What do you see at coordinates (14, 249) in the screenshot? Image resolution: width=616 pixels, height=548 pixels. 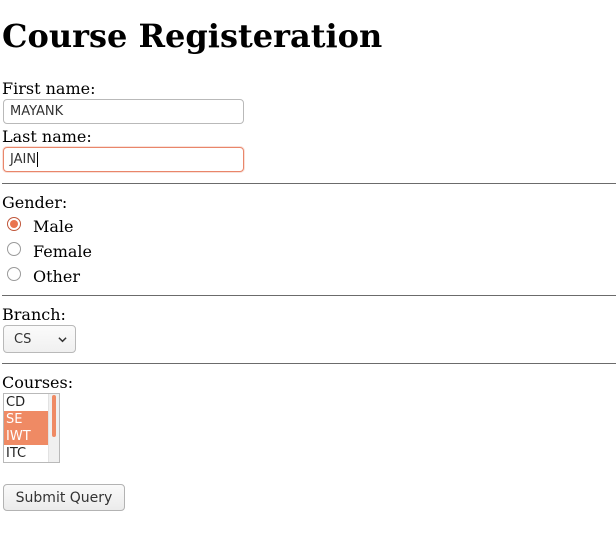 I see `radio-female` at bounding box center [14, 249].